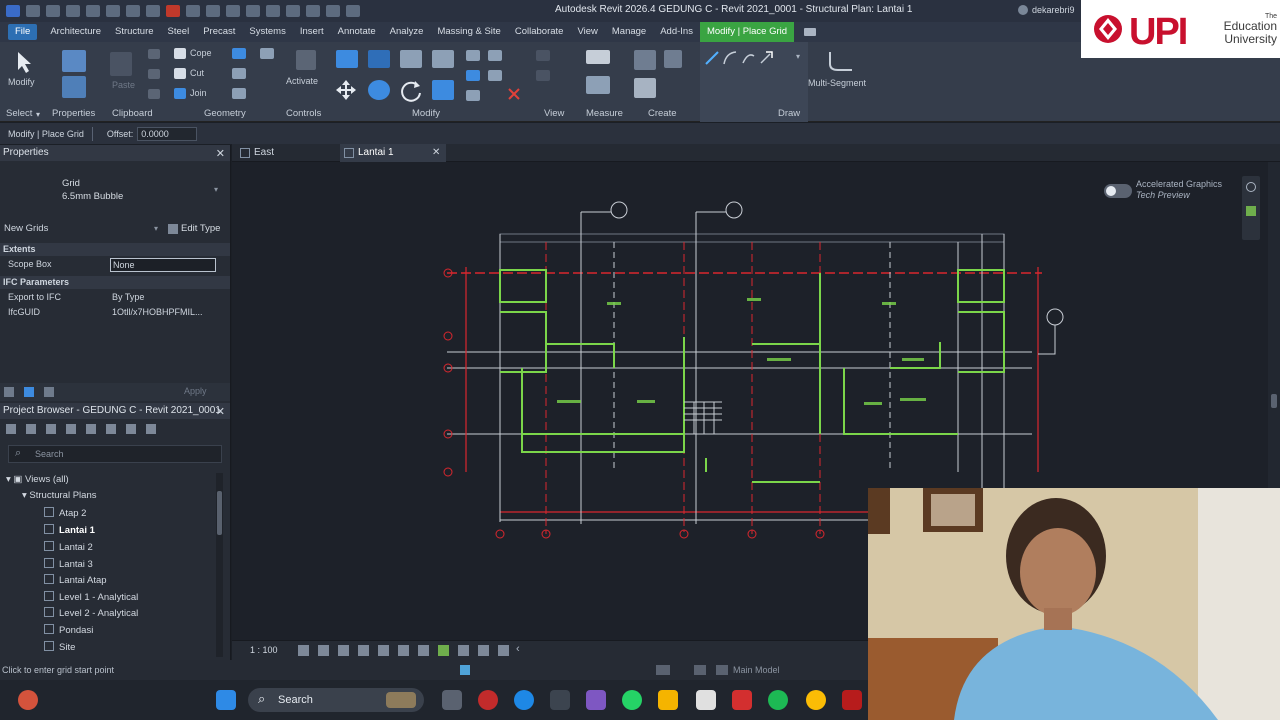  I want to click on view-tool-icon, so click(543, 55).